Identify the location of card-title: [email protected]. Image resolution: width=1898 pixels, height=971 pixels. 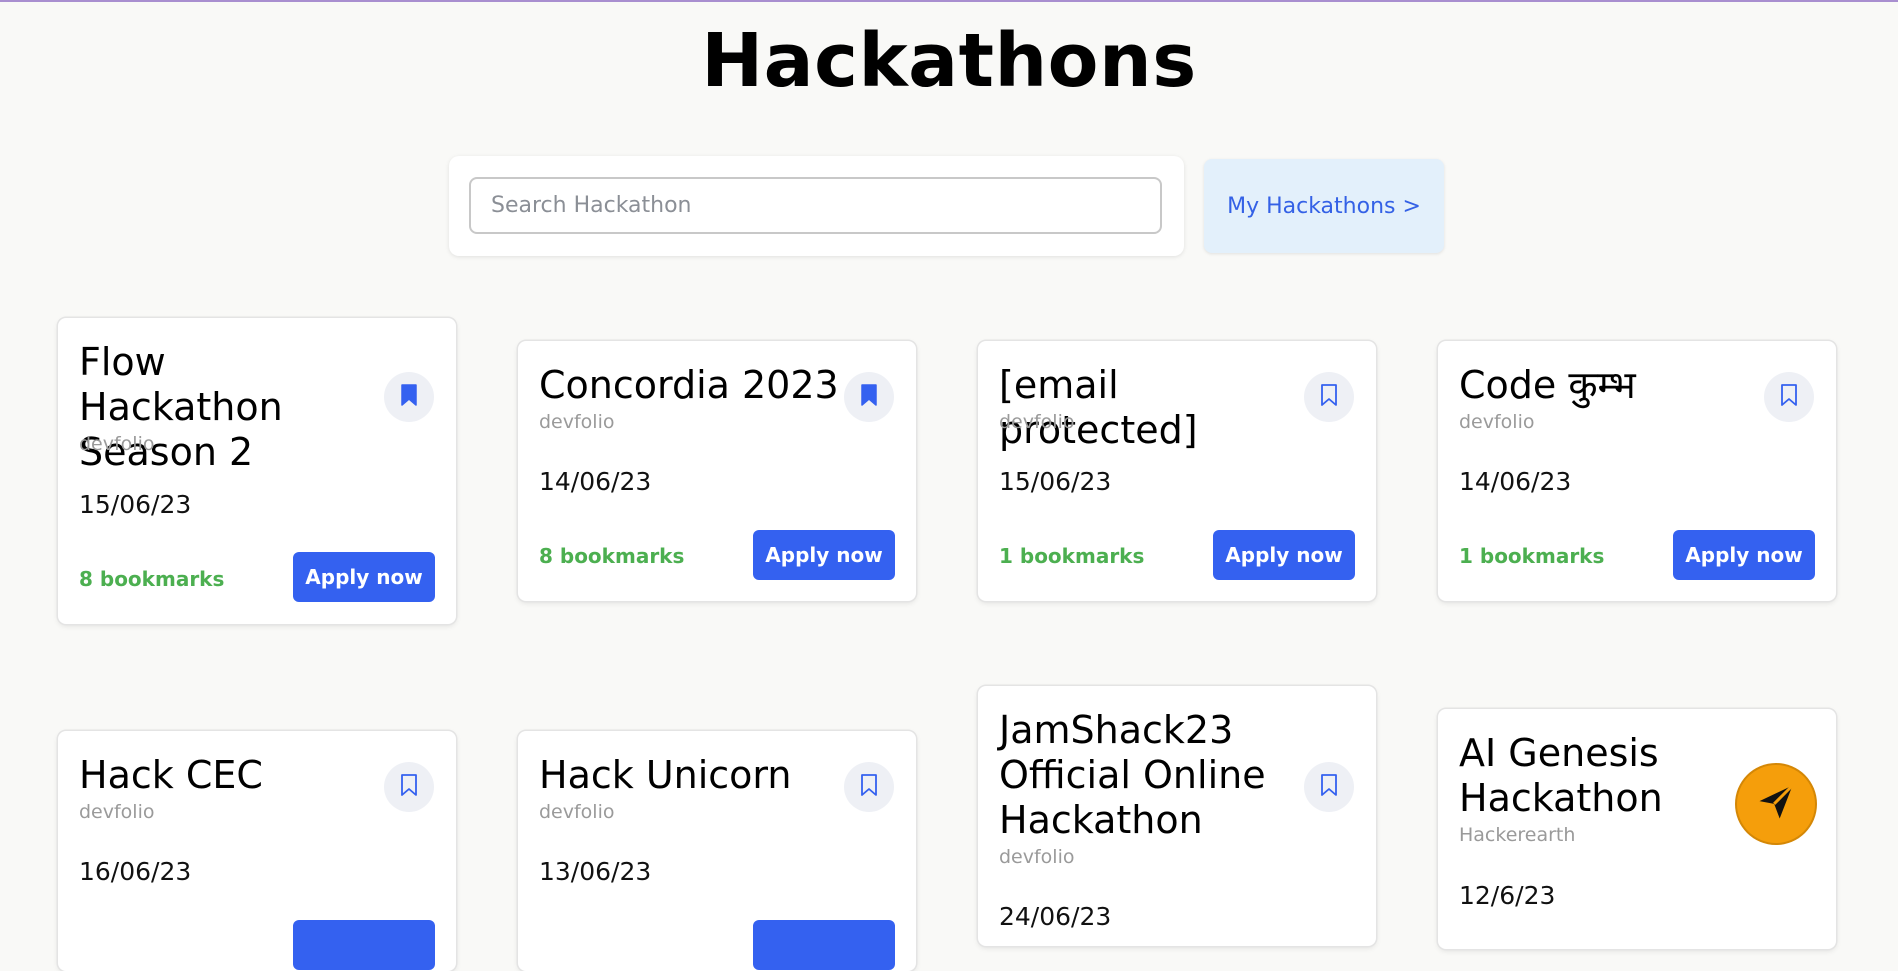
(1098, 407).